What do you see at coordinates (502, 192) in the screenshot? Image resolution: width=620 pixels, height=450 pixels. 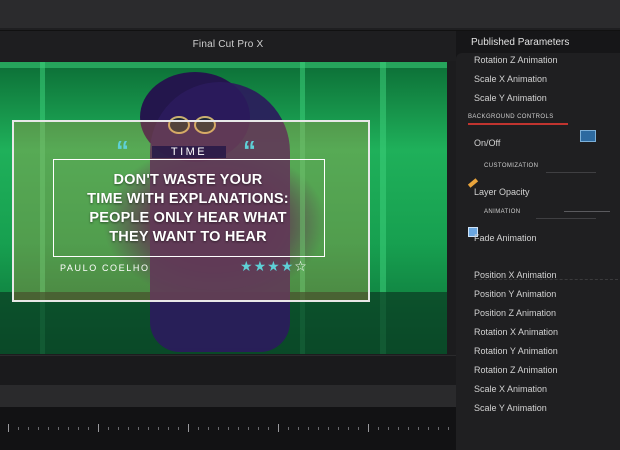 I see `param-layer-opacity: Layer Opacity` at bounding box center [502, 192].